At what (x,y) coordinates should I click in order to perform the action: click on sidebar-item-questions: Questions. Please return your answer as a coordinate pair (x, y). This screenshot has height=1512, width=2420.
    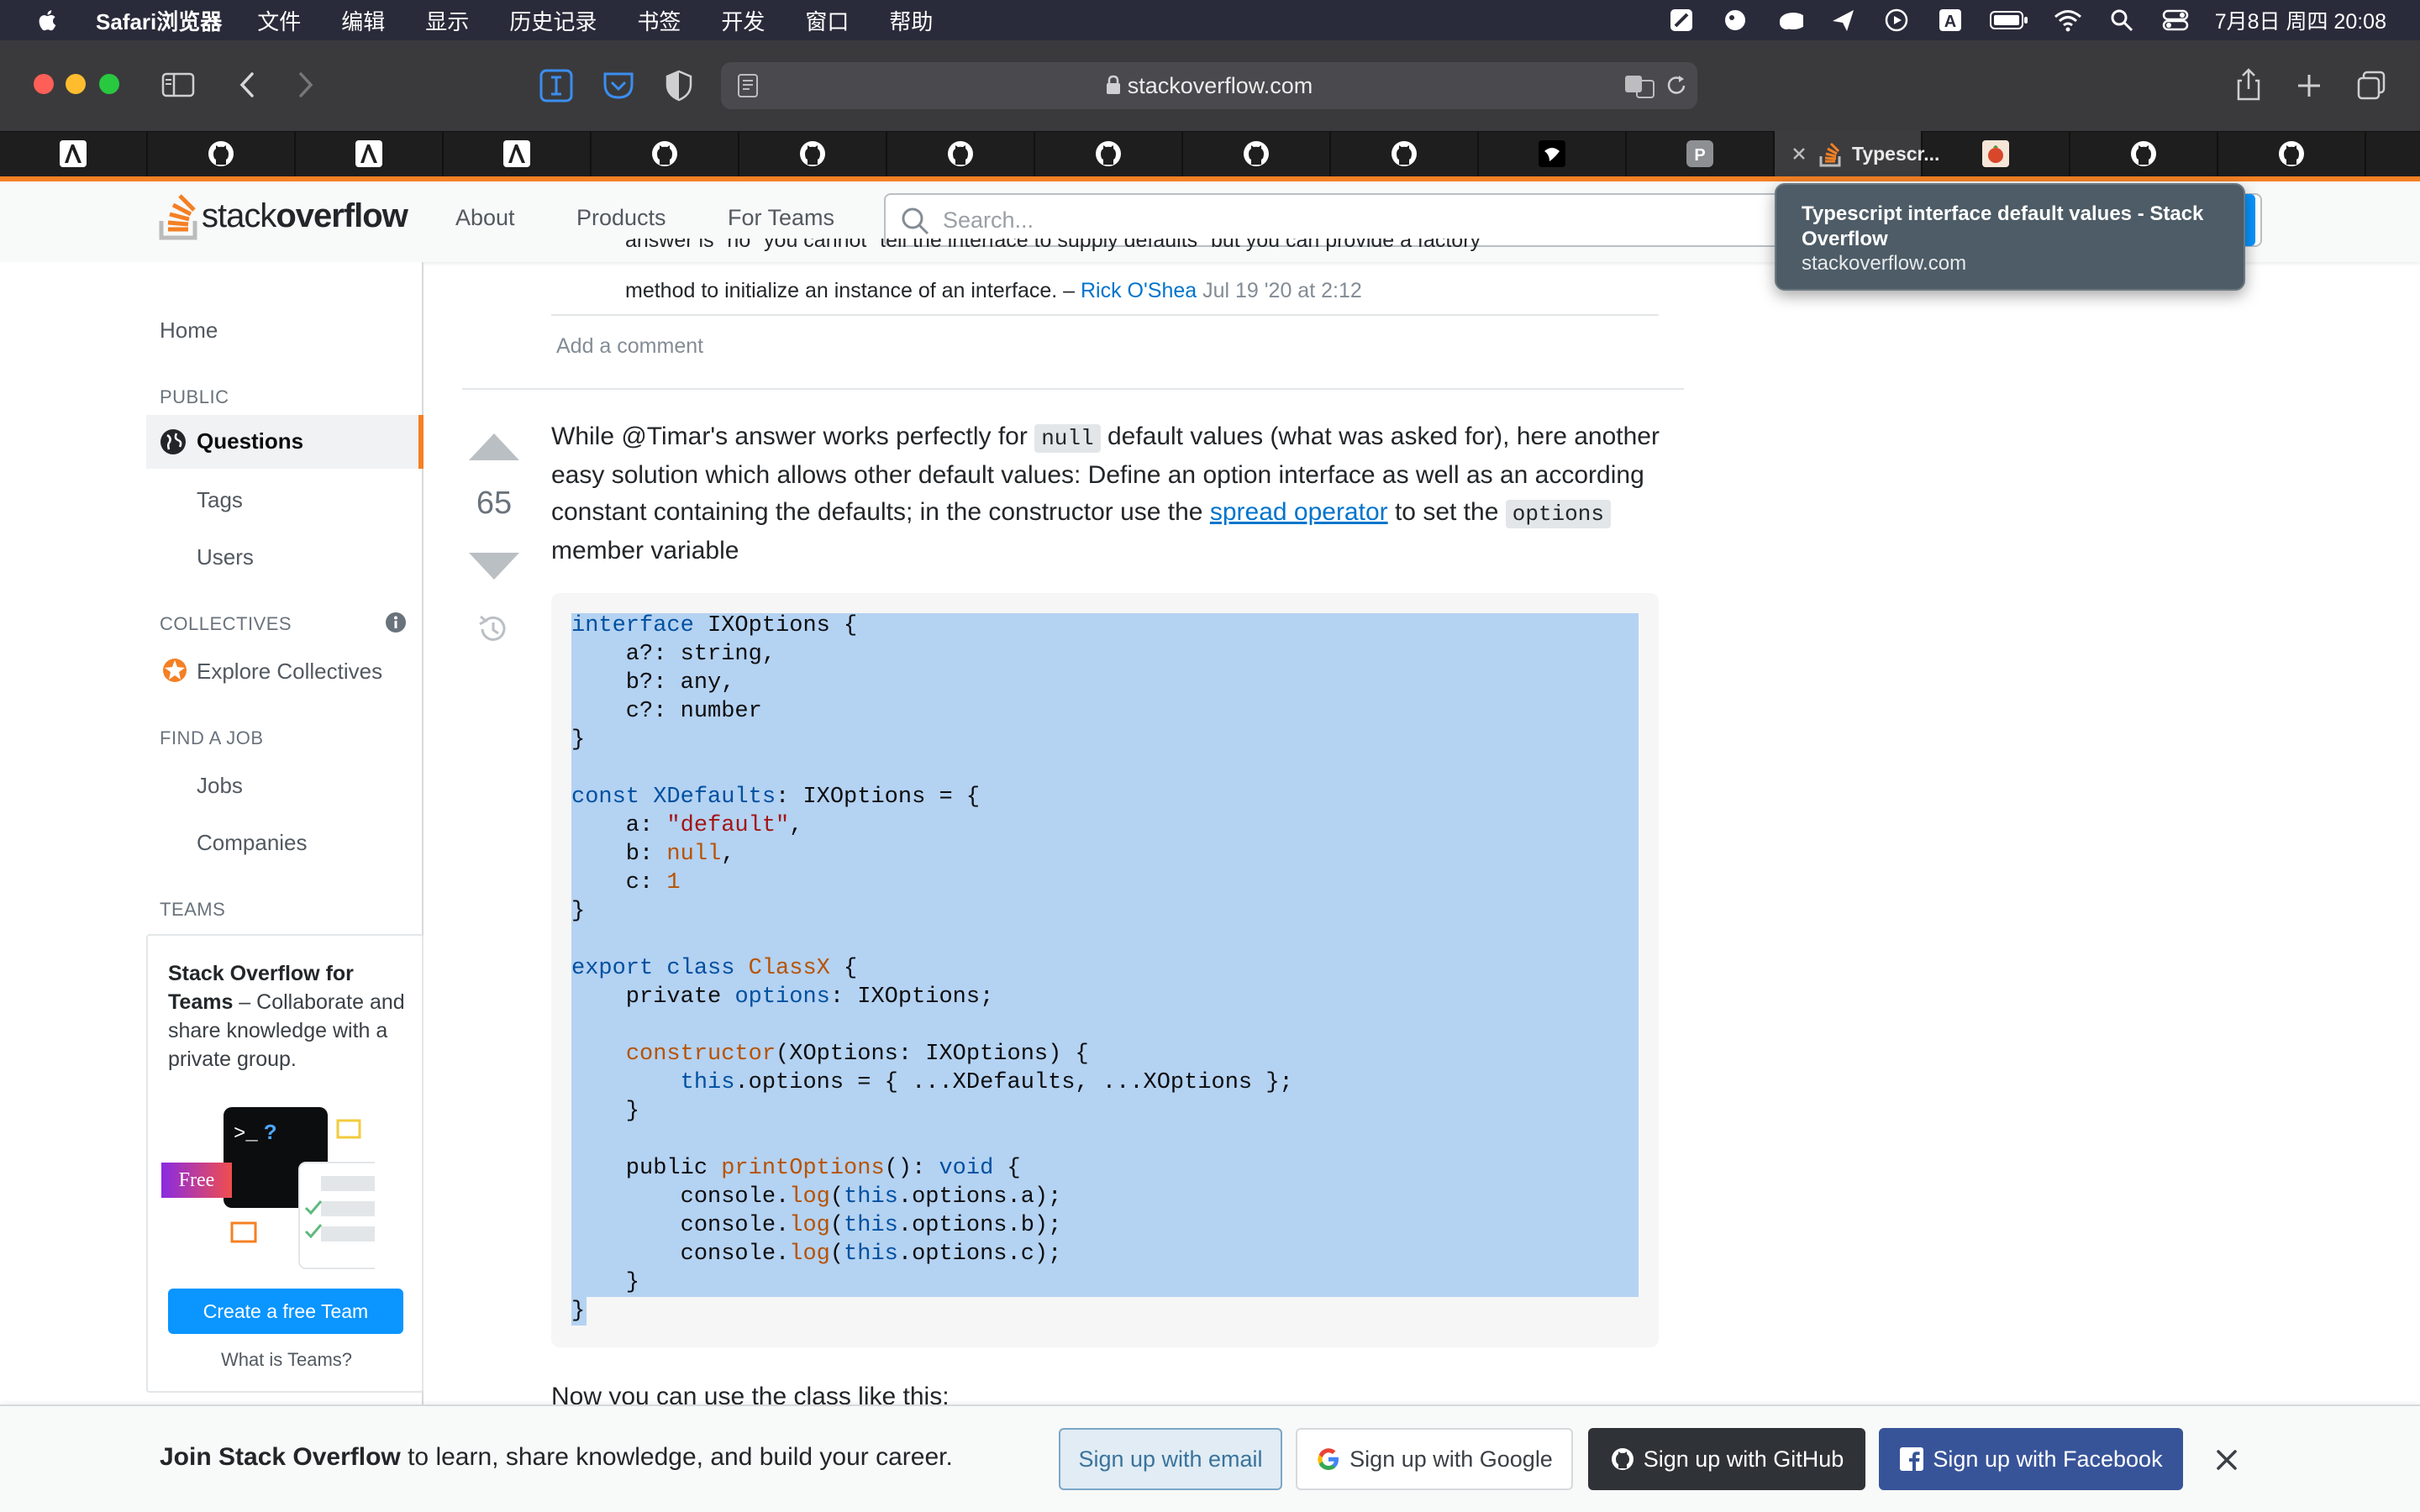
    Looking at the image, I should click on (285, 442).